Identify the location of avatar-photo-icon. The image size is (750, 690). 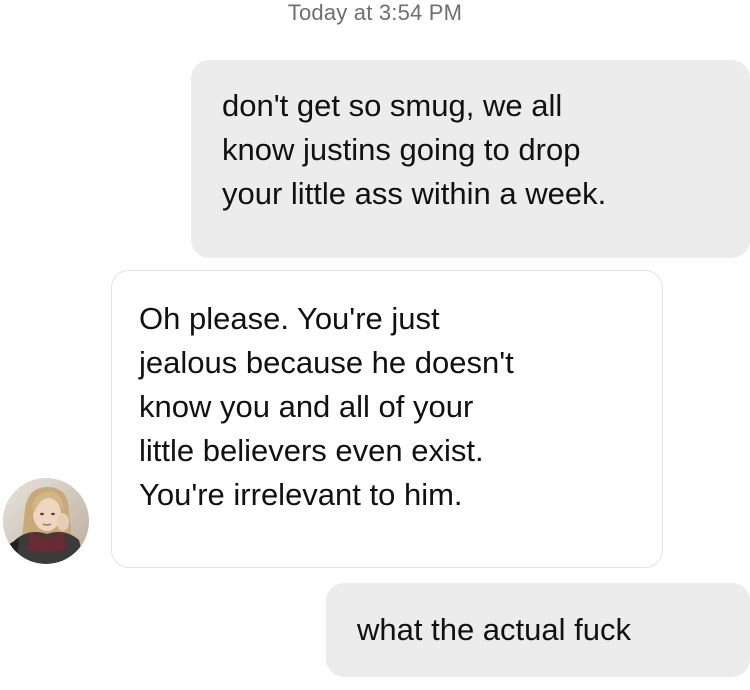
(46, 521).